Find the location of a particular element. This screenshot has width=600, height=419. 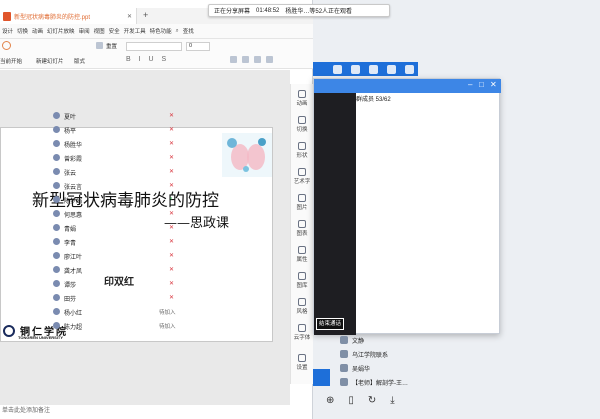

member-row: 杨胜华 ✕ is located at coordinates (117, 144).